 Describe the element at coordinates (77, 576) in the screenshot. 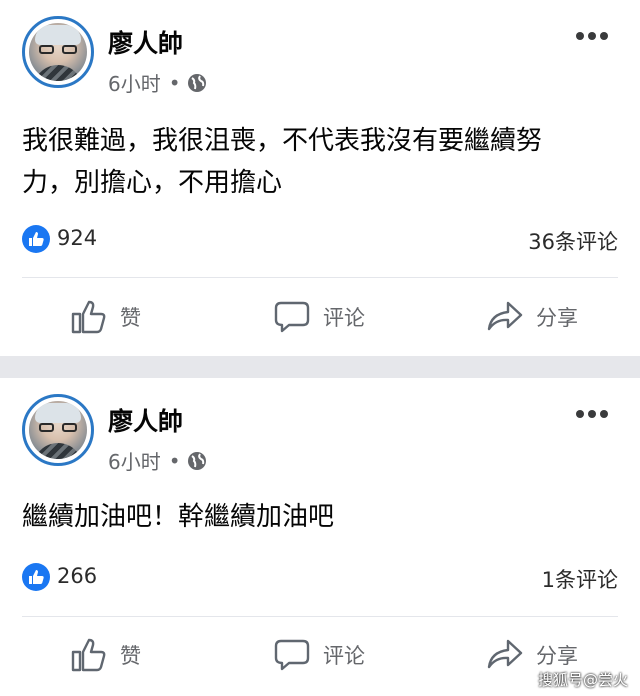

I see `like-count: 266` at that location.